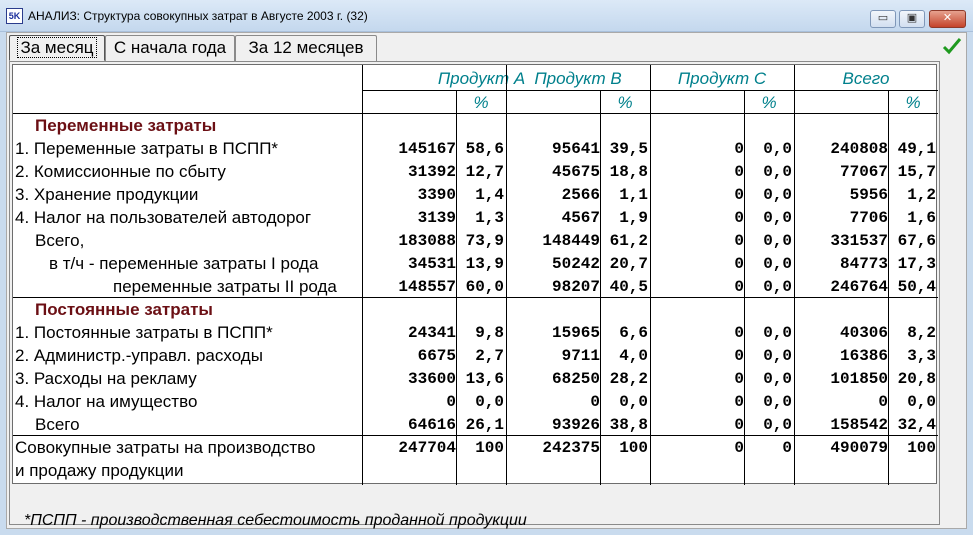  I want to click on percent-header-total: %, so click(913, 102).